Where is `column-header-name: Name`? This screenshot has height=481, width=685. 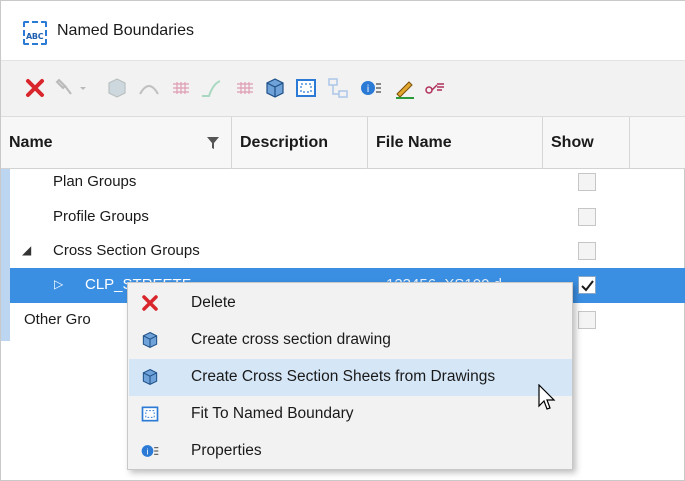 column-header-name: Name is located at coordinates (116, 143).